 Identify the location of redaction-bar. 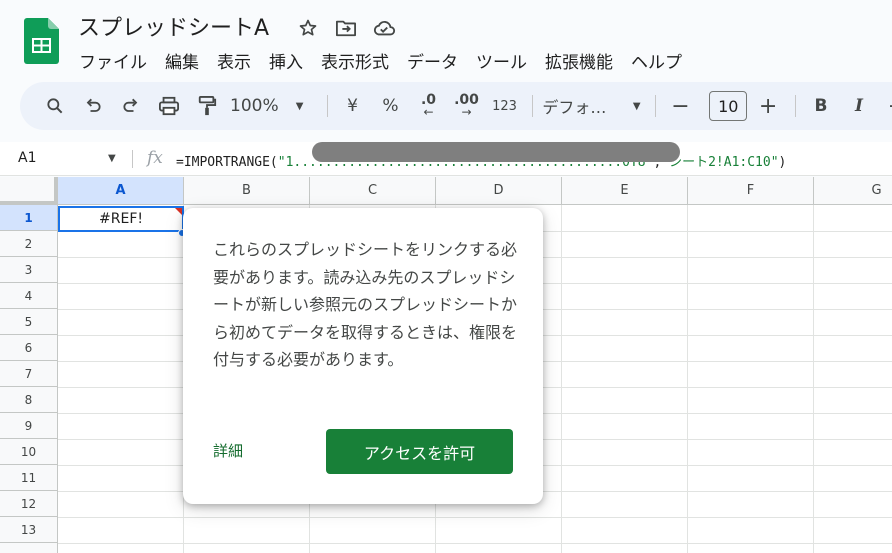
(496, 152).